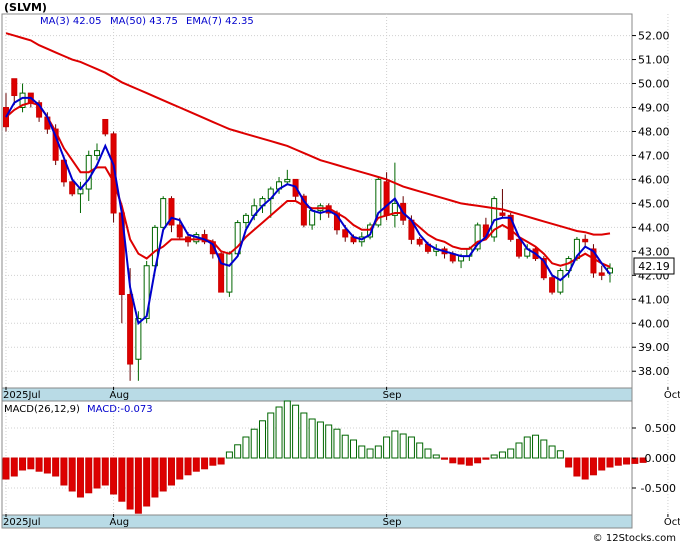 The image size is (680, 546). Describe the element at coordinates (654, 108) in the screenshot. I see `price-tick-label: 49.00` at that location.